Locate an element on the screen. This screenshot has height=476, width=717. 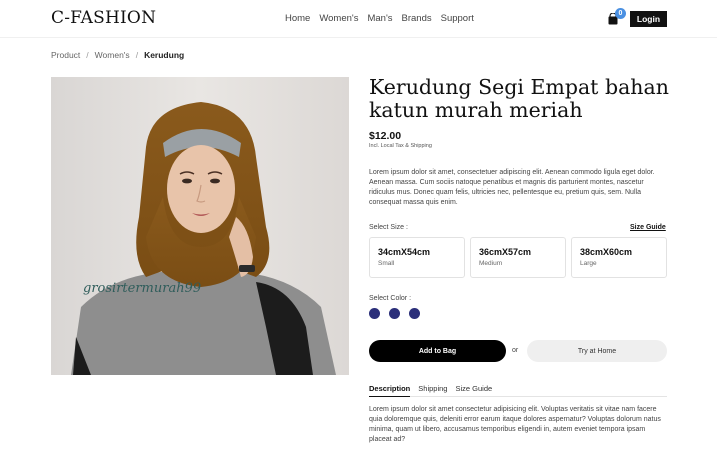
breadcrumb: Product / Women's / Kerudung is located at coordinates (117, 55).